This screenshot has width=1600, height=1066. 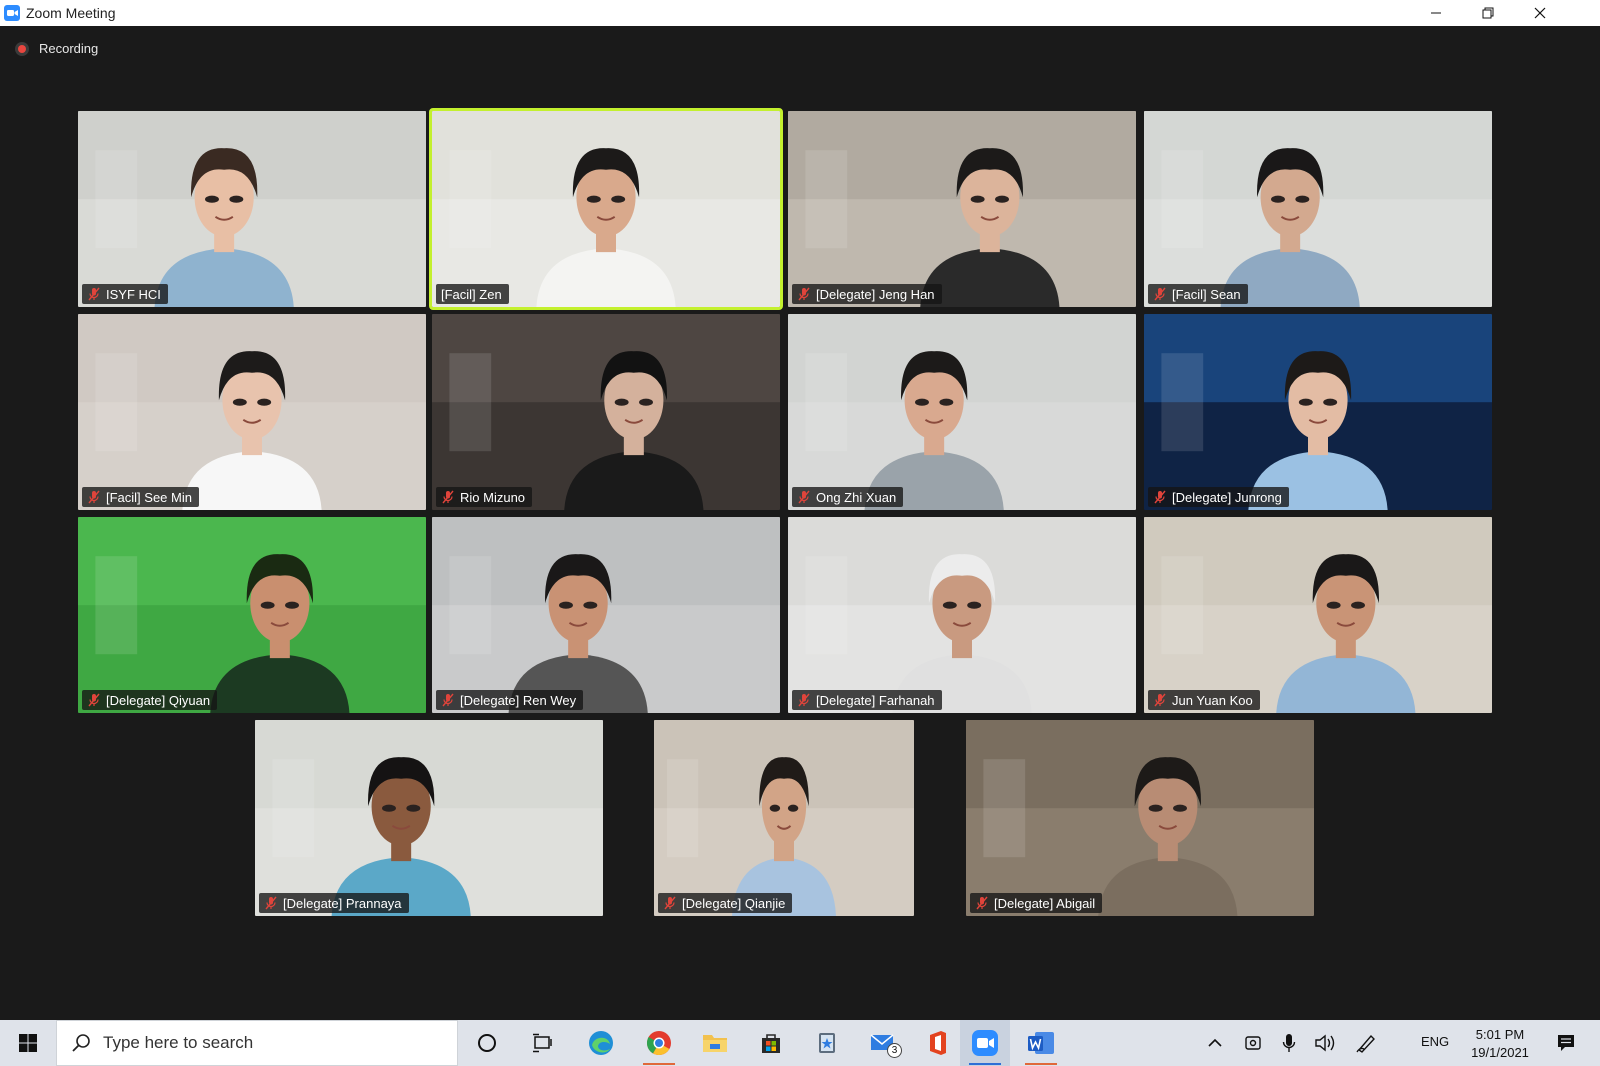 I want to click on cortana-button, so click(x=487, y=1043).